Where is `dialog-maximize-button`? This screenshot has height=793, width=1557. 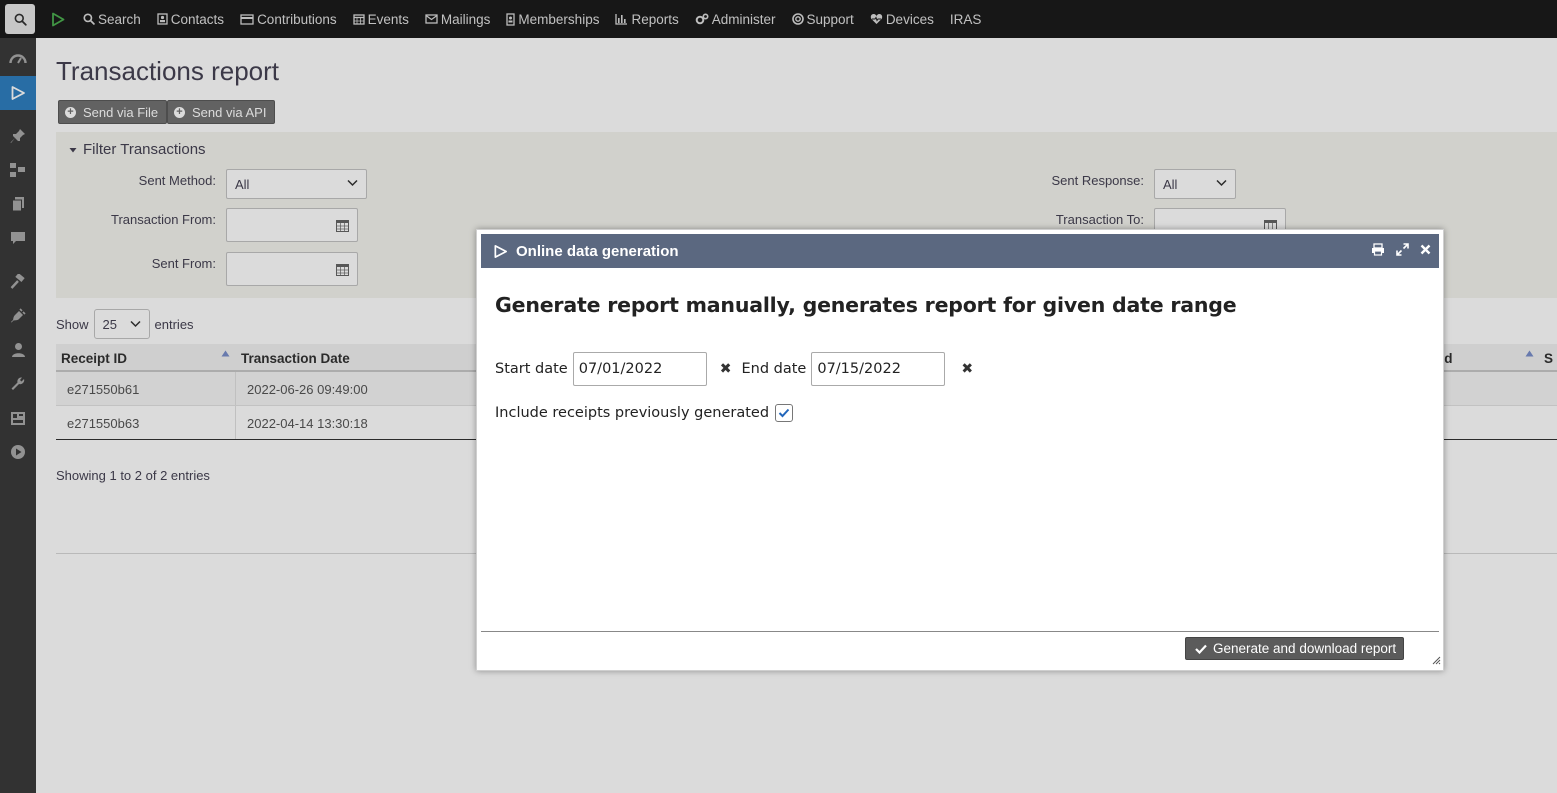 dialog-maximize-button is located at coordinates (1402, 249).